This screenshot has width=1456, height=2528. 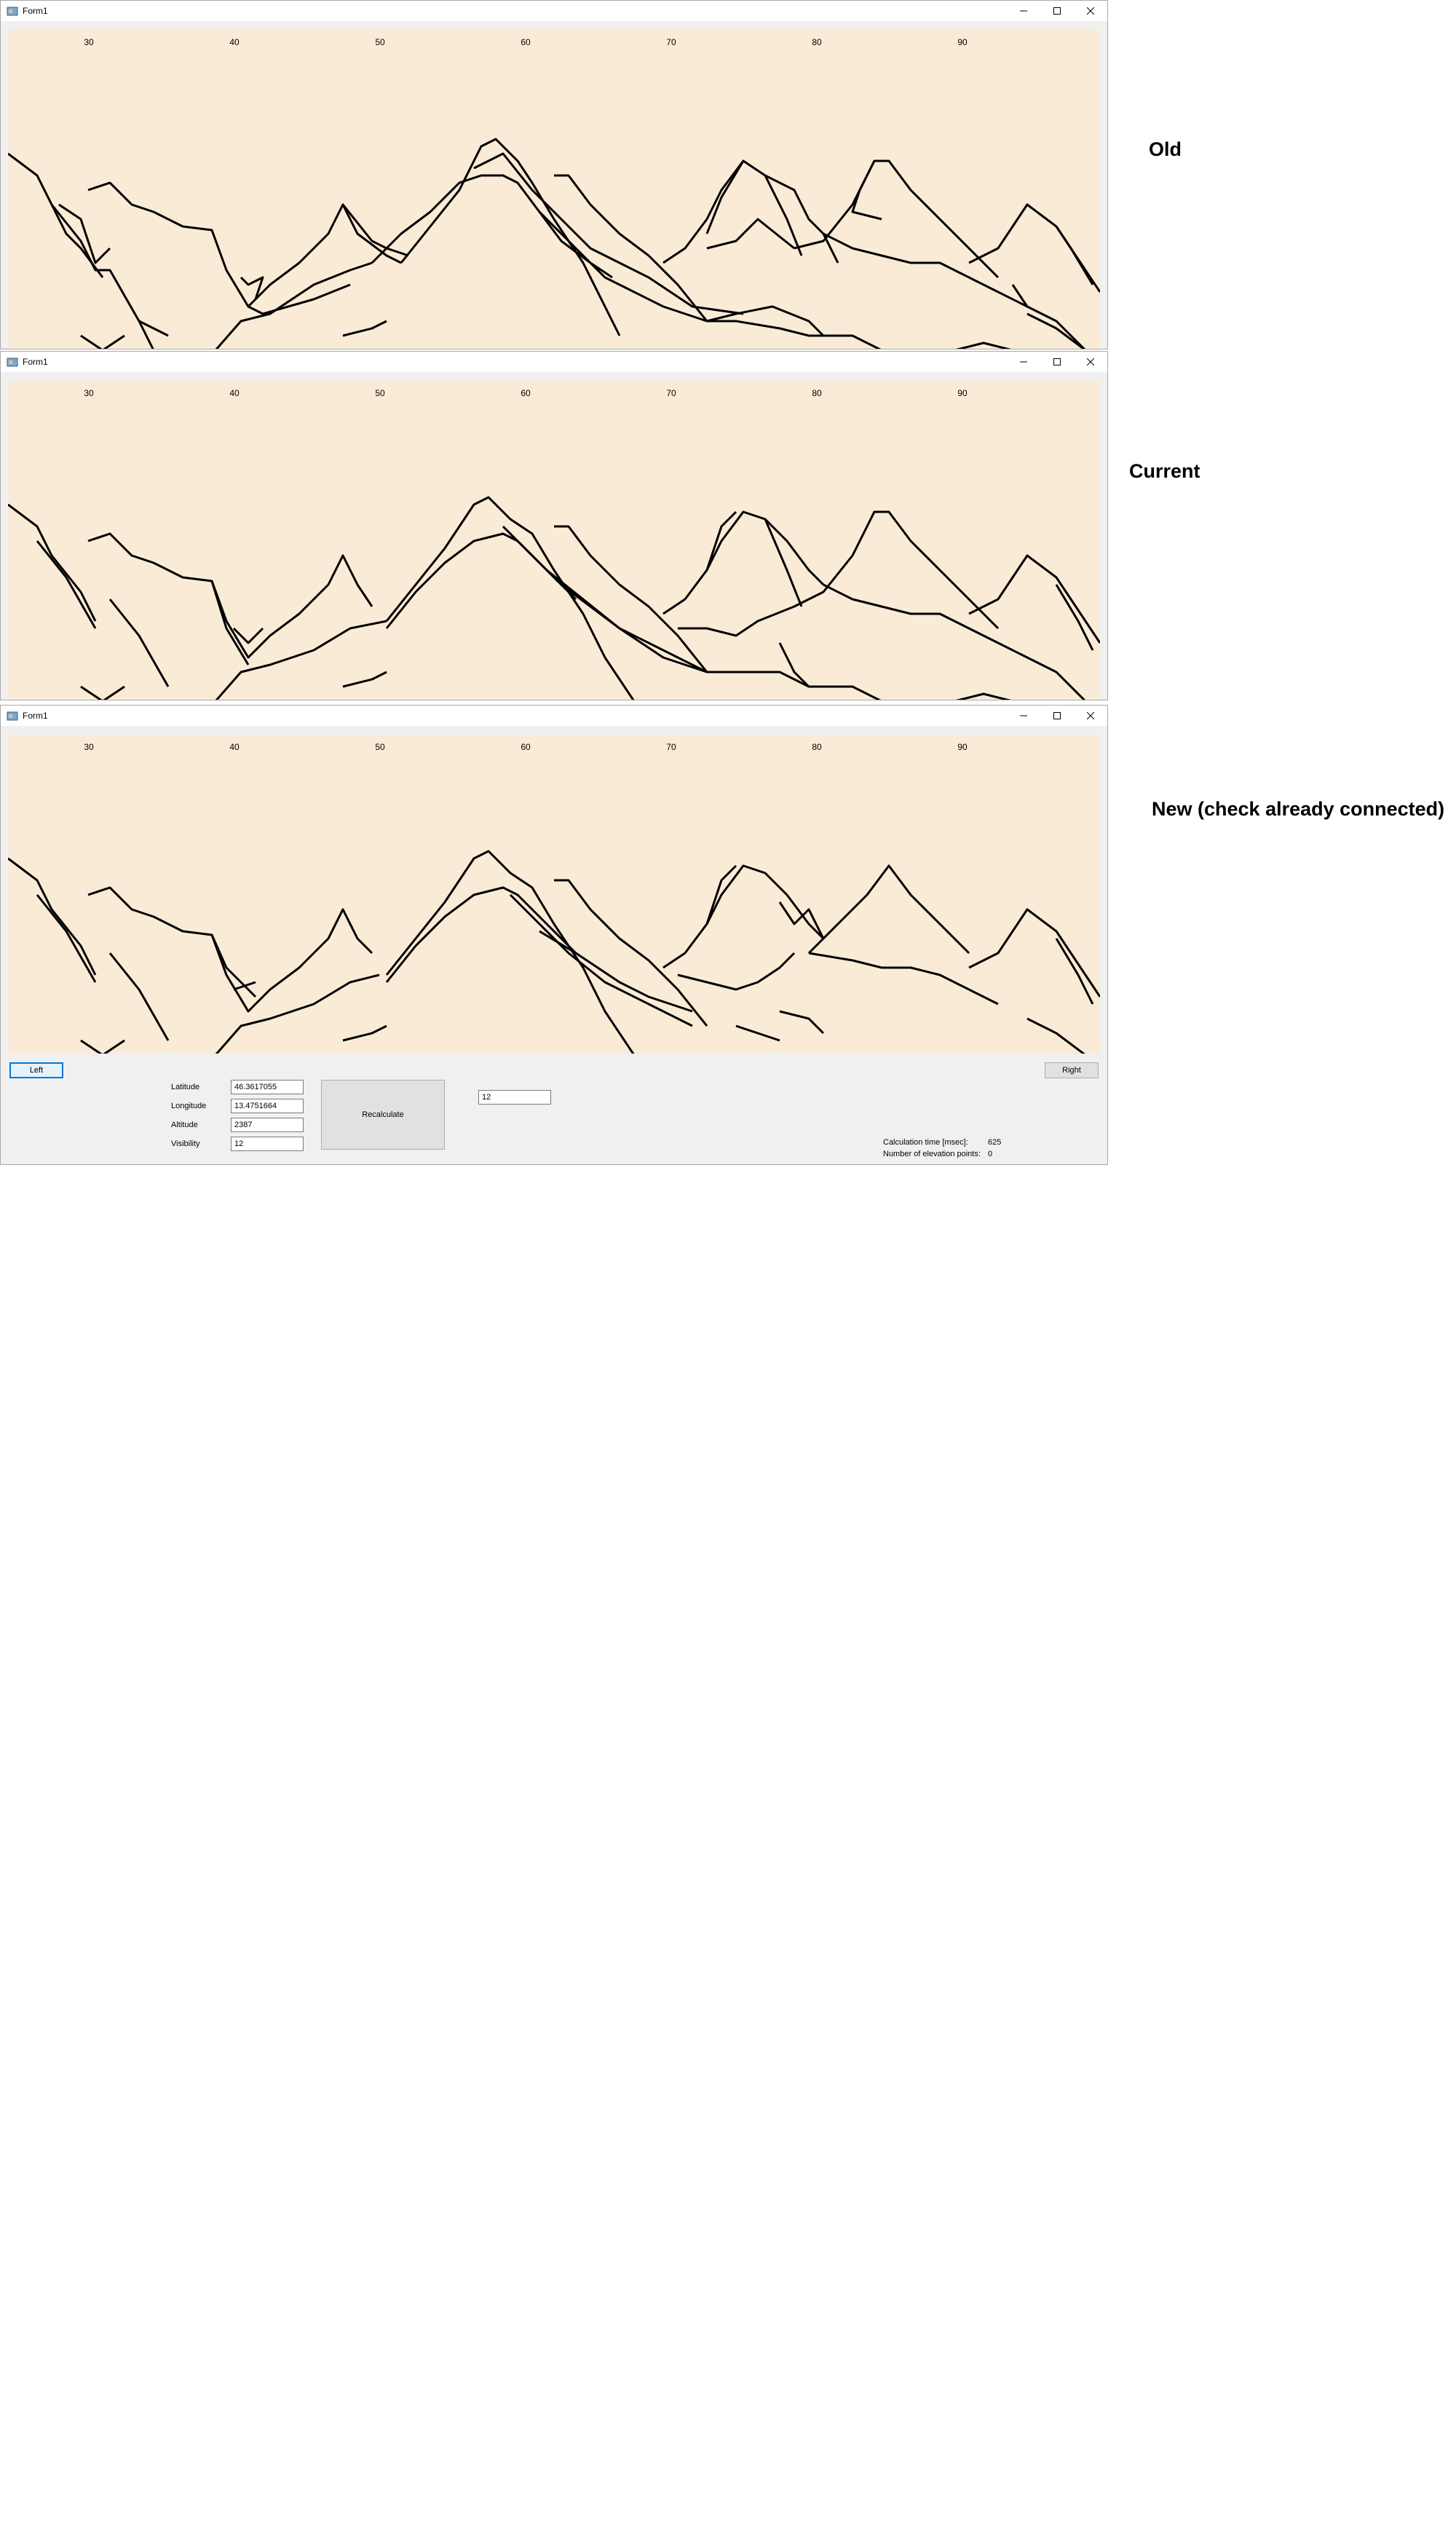 What do you see at coordinates (1165, 149) in the screenshot?
I see `comparison-label-old: Old` at bounding box center [1165, 149].